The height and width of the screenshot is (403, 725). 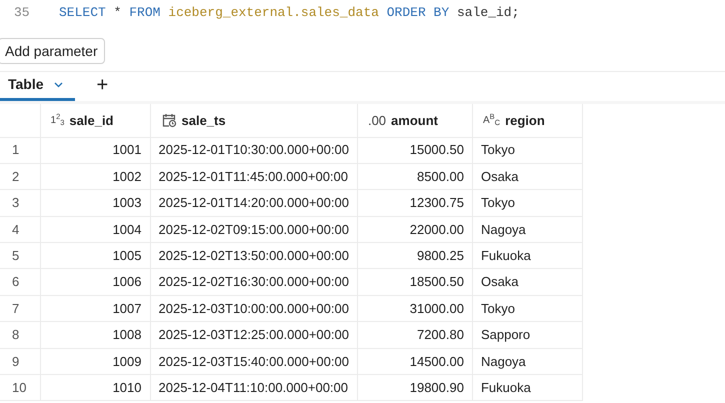 I want to click on table-cell: Sapporo, so click(x=505, y=334).